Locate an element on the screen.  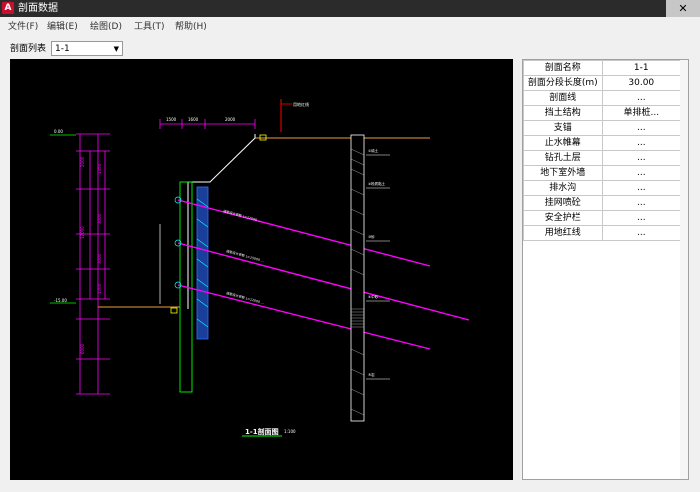
elevation-markers is located at coordinates (63, 219).